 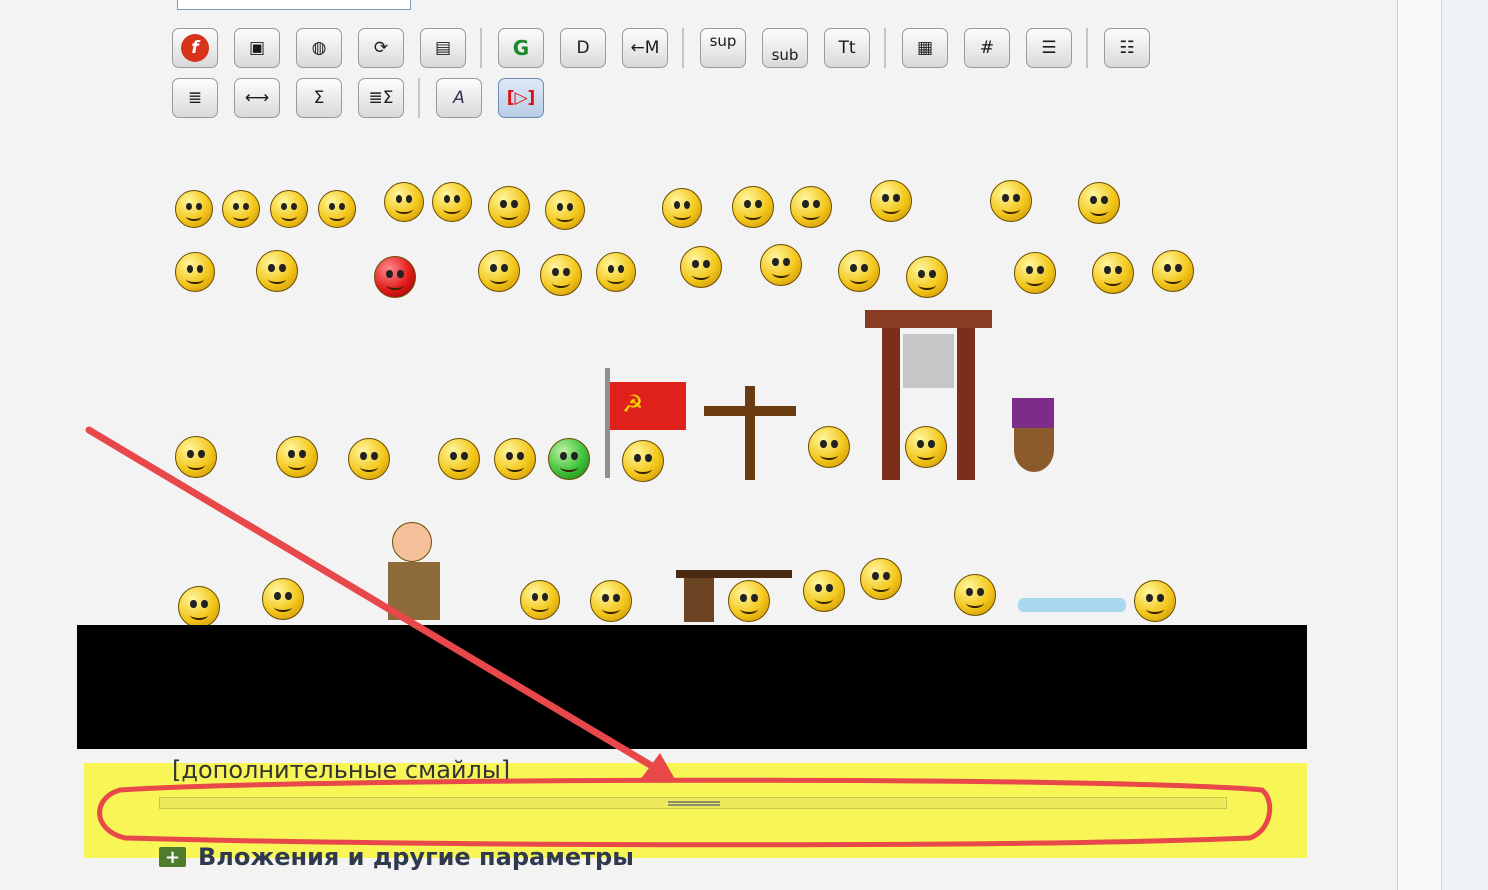 I want to click on typewriter-button: Tt, so click(x=847, y=48).